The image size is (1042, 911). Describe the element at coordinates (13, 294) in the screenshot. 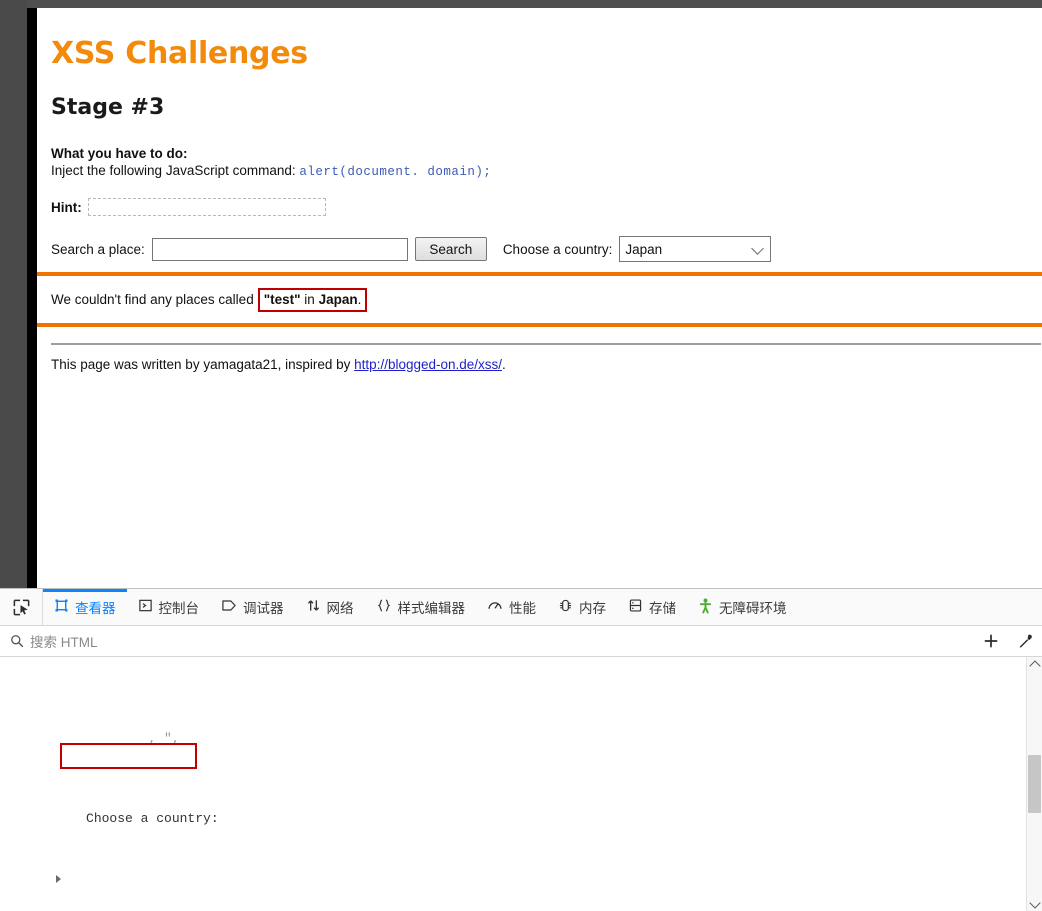

I see `browser-left-chrome` at that location.